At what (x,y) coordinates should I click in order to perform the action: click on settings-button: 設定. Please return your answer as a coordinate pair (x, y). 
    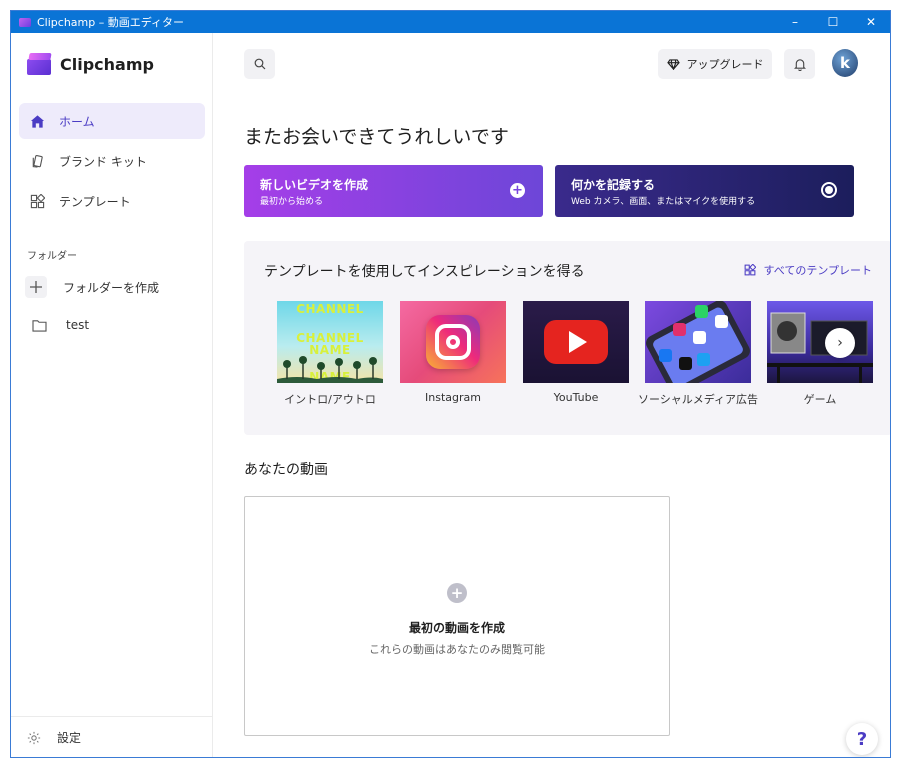
    Looking at the image, I should click on (112, 736).